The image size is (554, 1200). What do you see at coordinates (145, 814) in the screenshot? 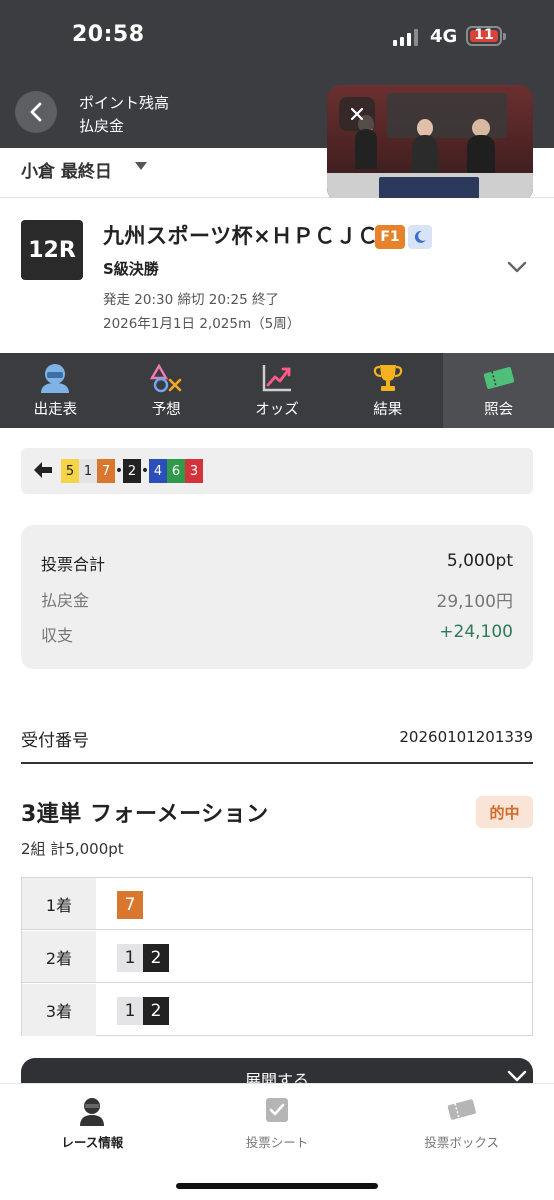
I see `bet-type-title: 3連単 フォーメーション` at bounding box center [145, 814].